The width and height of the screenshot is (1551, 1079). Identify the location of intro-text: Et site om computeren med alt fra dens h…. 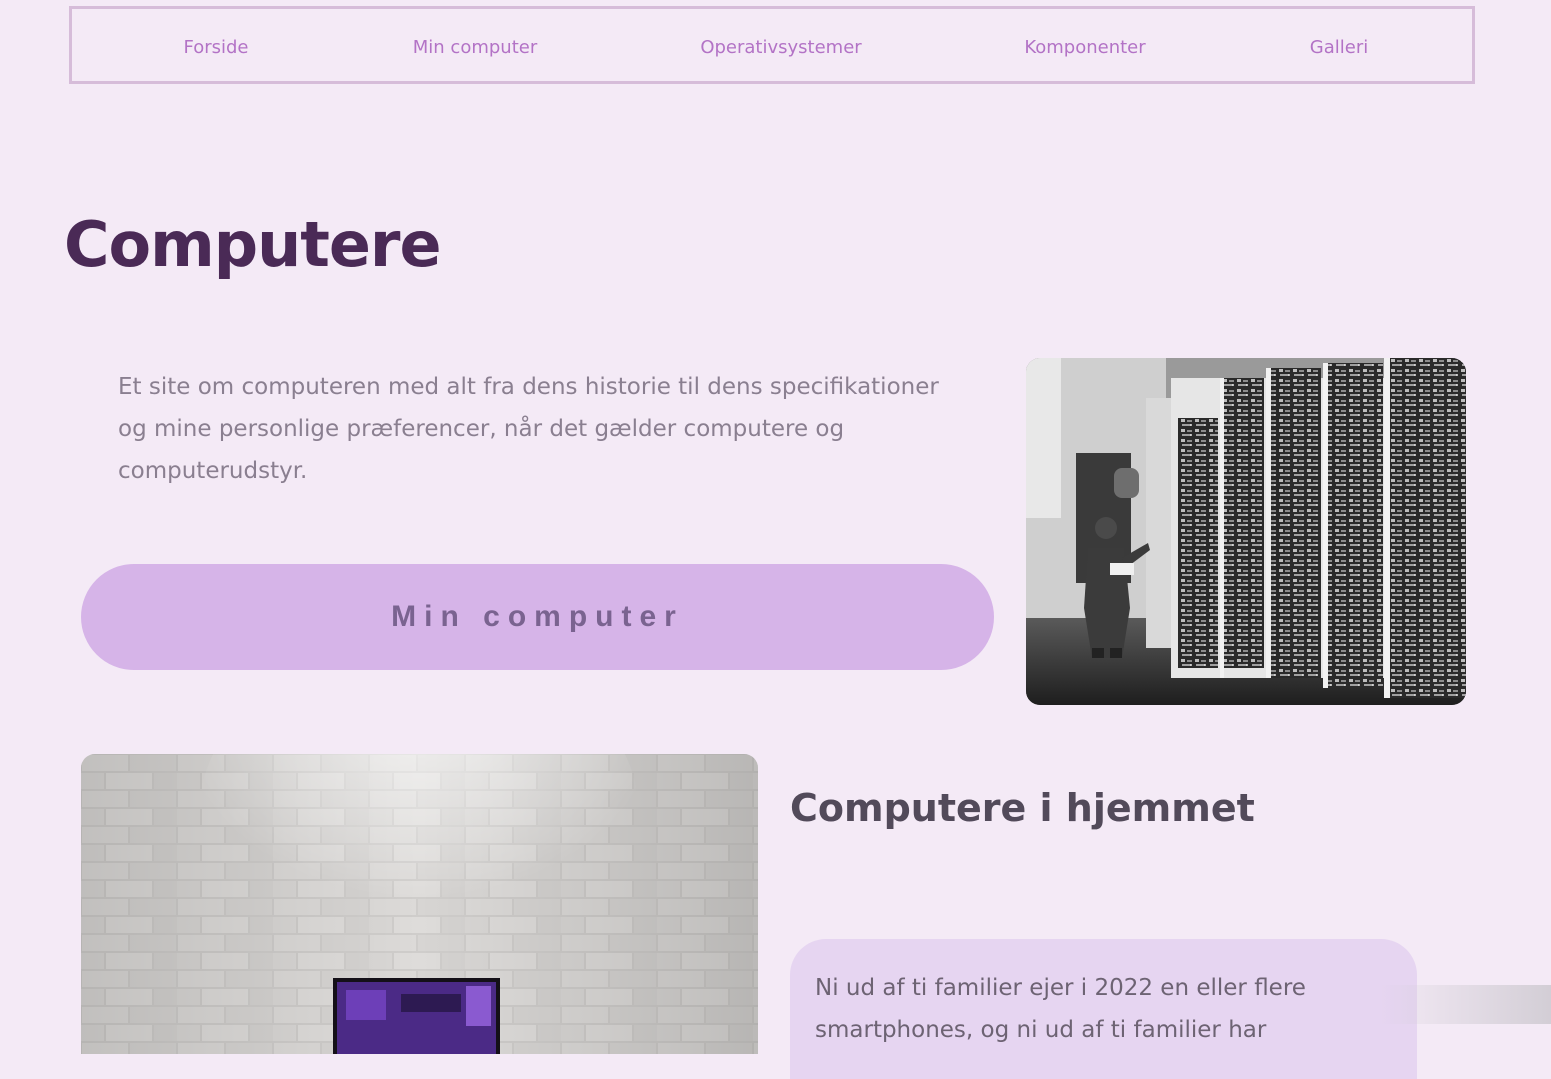
(528, 429).